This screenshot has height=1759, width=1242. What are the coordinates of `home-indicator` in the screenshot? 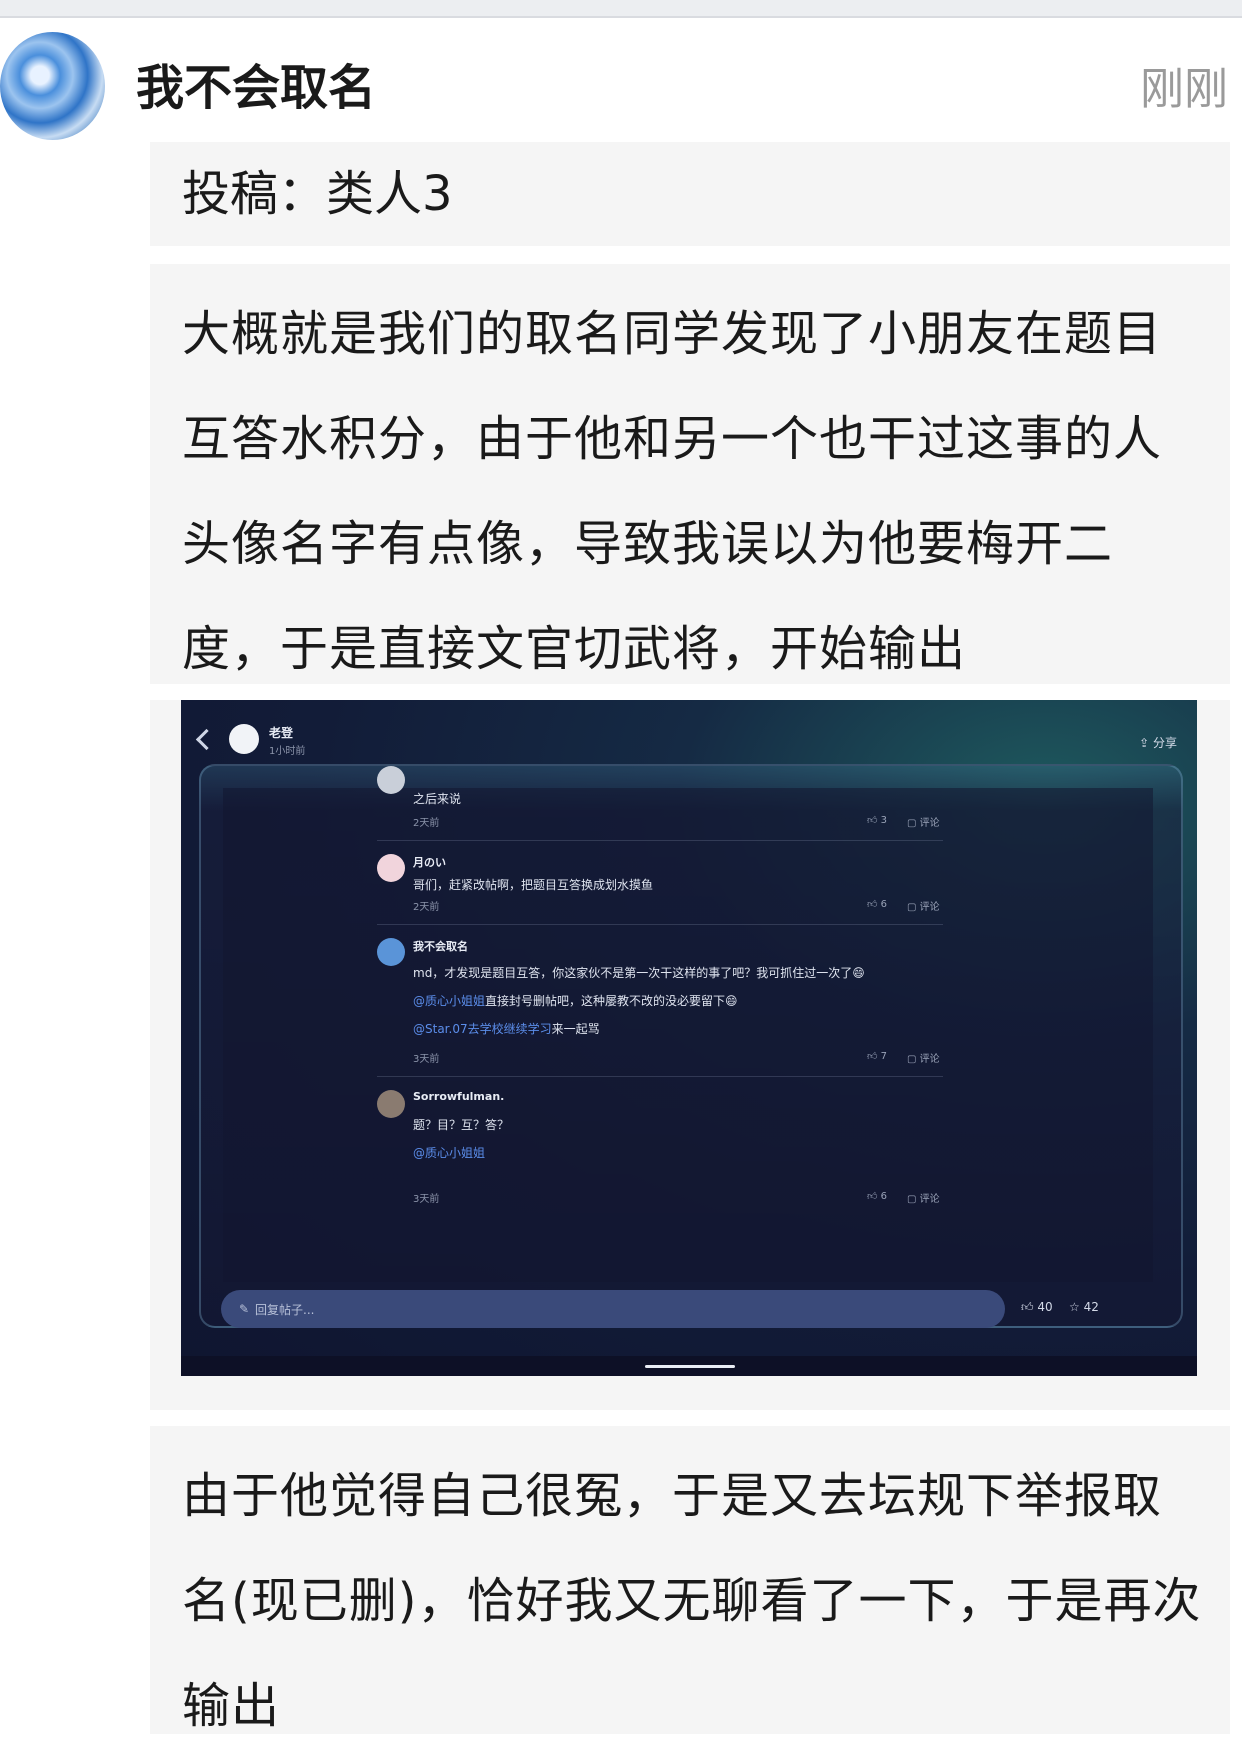 It's located at (690, 1366).